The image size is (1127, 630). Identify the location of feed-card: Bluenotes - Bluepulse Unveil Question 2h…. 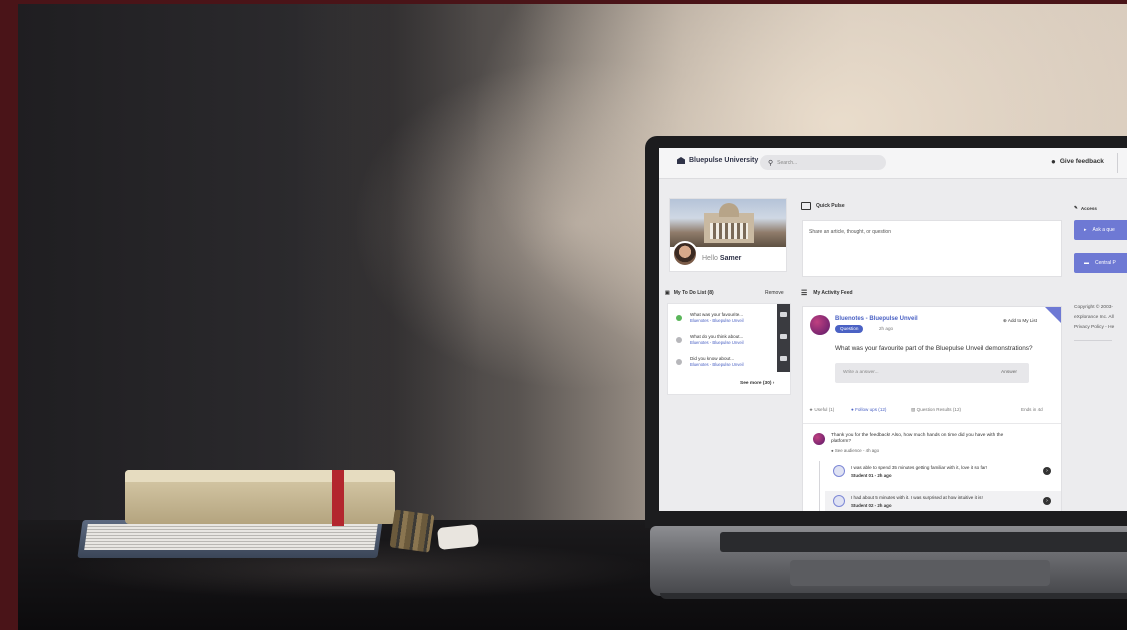
(932, 408).